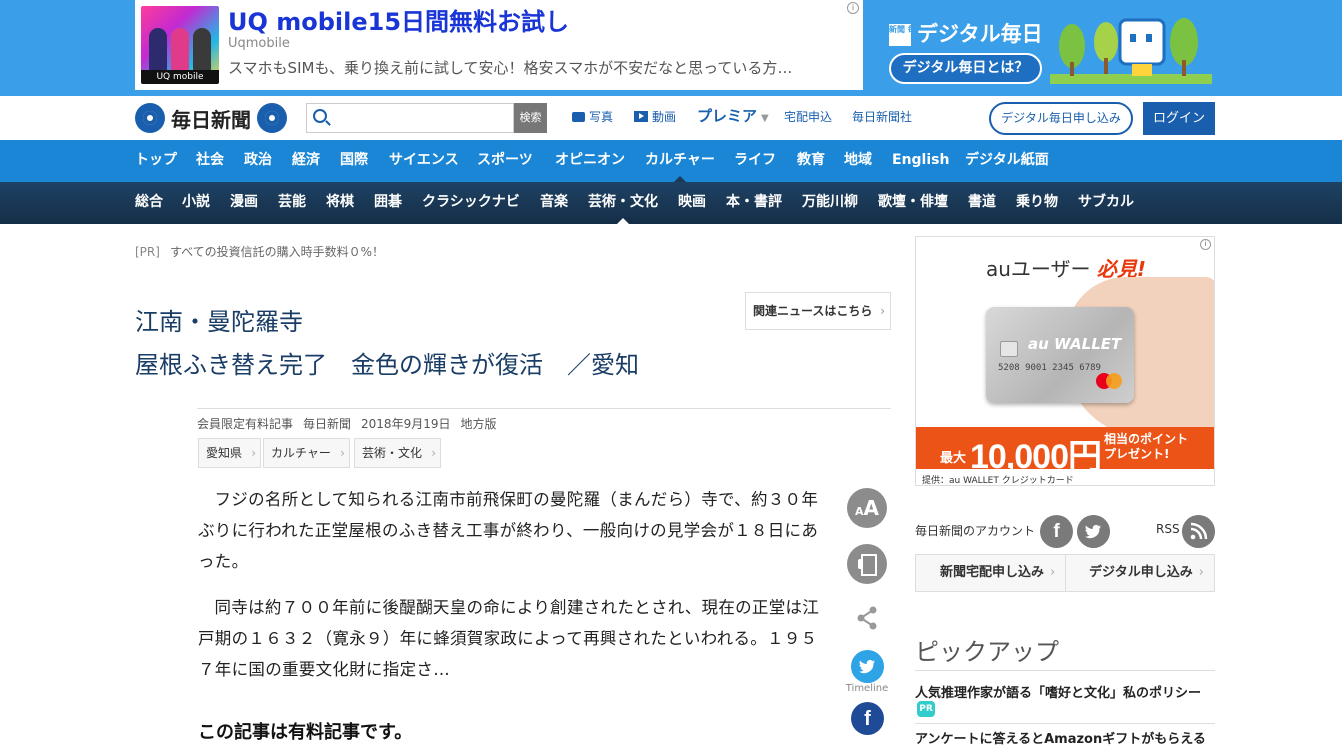 This screenshot has width=1342, height=747. I want to click on nav-delivery: 宅配申込, so click(808, 116).